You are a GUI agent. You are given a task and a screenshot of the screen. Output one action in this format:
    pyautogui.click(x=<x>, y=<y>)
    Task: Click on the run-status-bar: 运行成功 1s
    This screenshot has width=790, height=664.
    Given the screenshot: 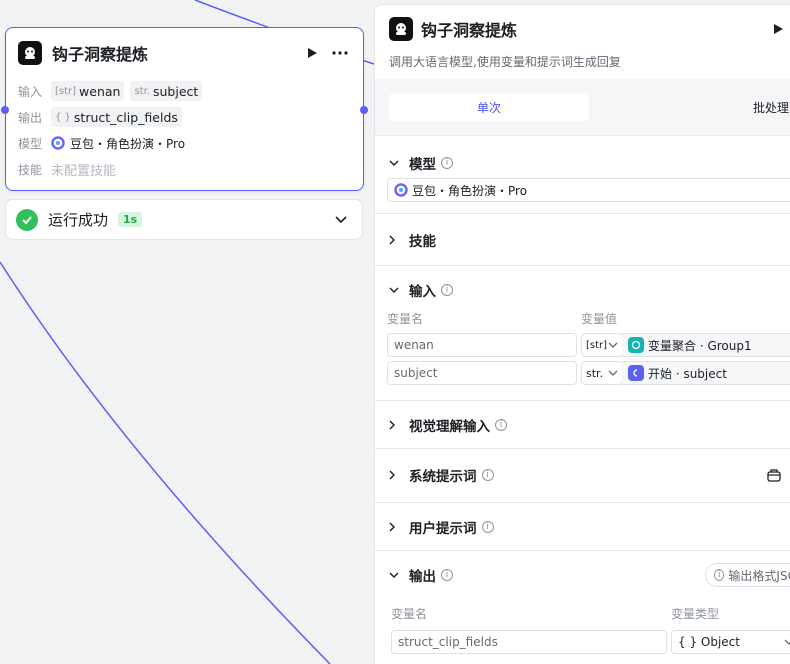 What is the action you would take?
    pyautogui.click(x=184, y=219)
    